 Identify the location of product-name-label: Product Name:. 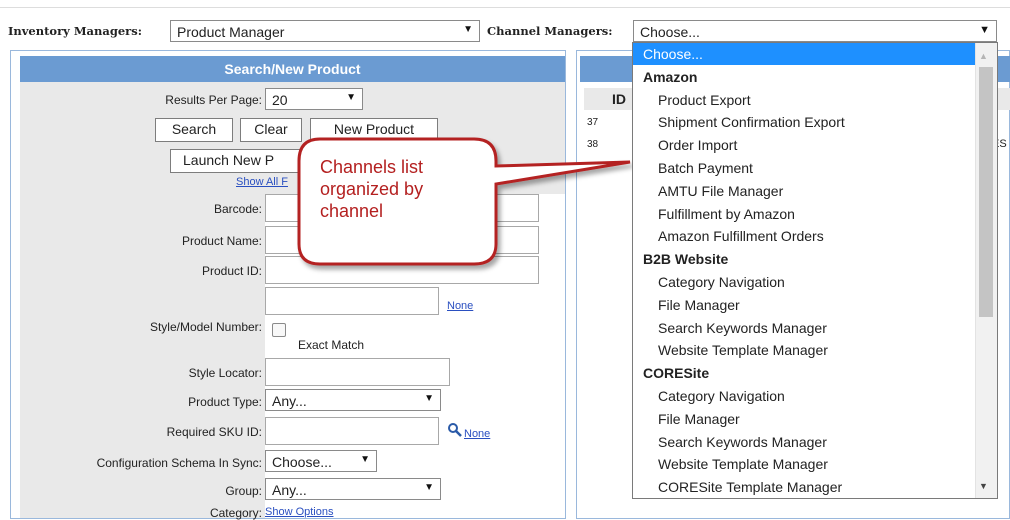
(221, 241).